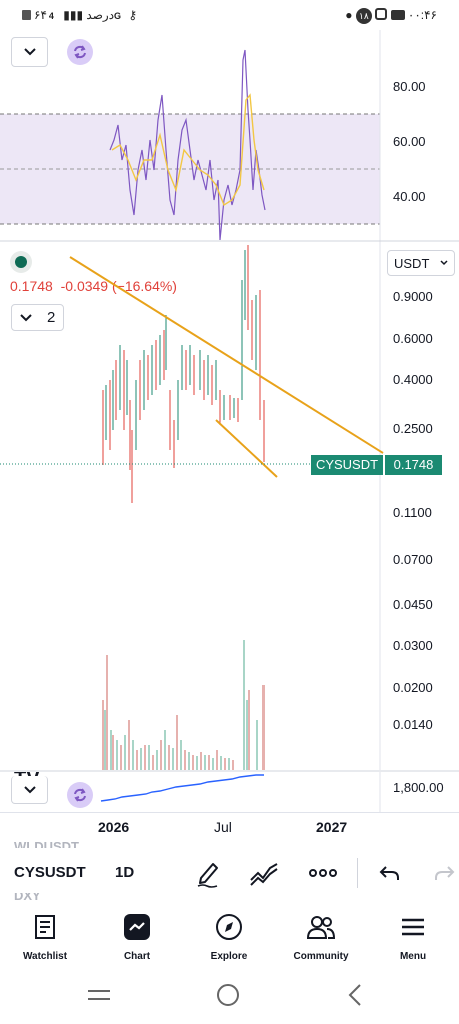 The width and height of the screenshot is (459, 1024). Describe the element at coordinates (50, 872) in the screenshot. I see `symbol-search-button: CYSUSDT` at that location.